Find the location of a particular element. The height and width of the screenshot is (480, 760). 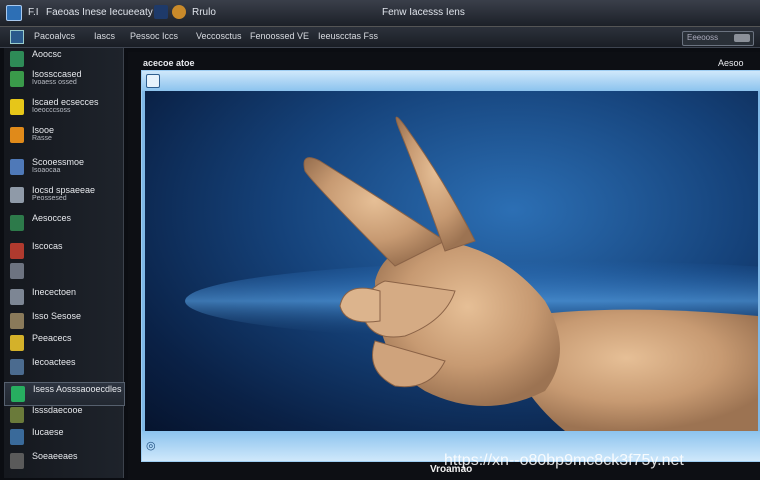

sidebar-item-label: Isso Sesose is located at coordinates (57, 316).